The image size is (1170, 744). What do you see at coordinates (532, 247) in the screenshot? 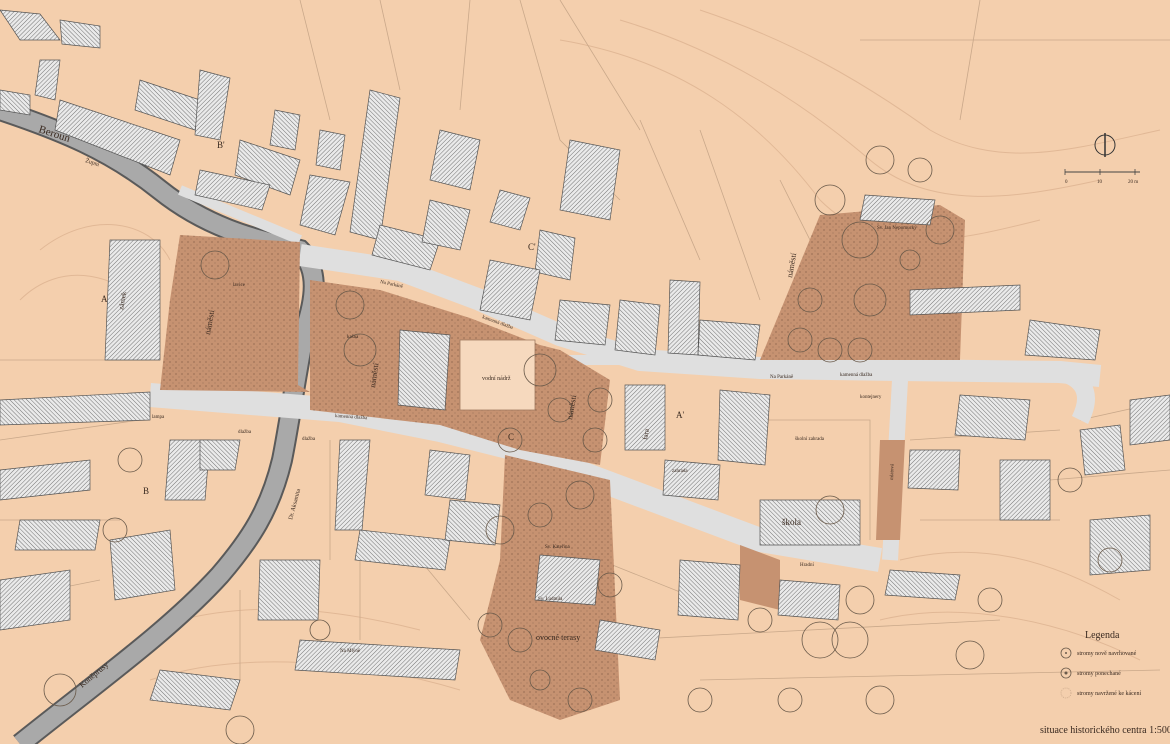
I see `section-c-prime: C'` at bounding box center [532, 247].